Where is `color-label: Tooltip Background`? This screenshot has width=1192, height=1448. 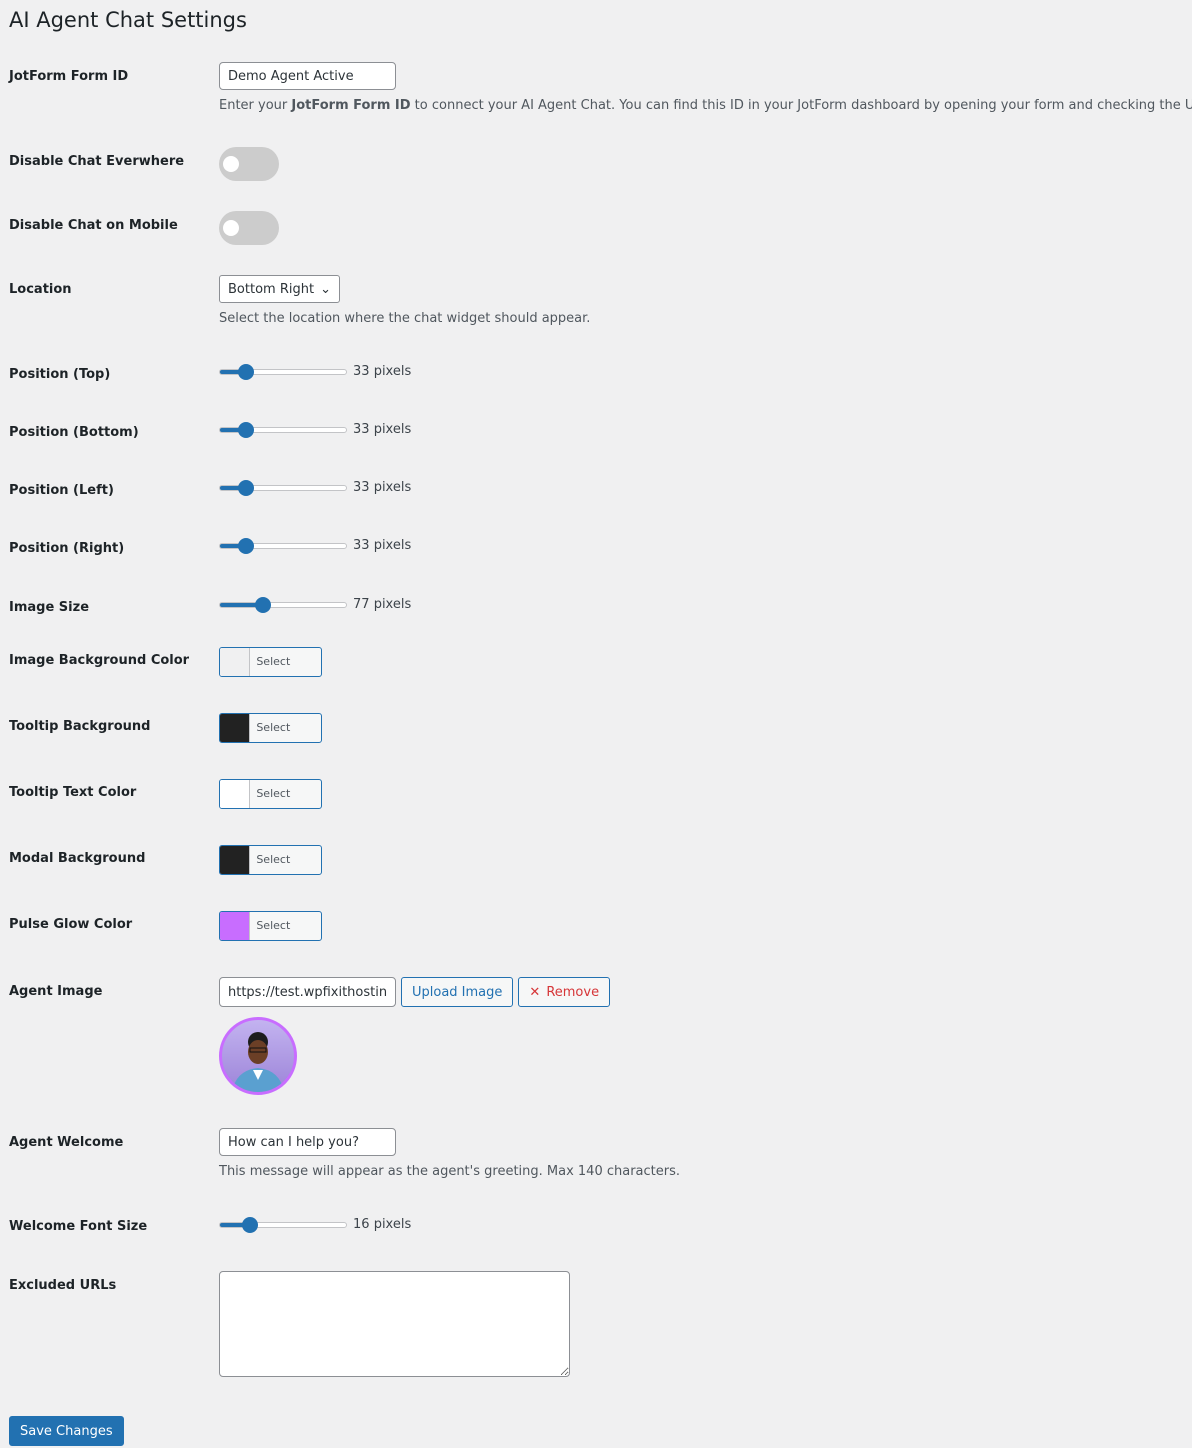
color-label: Tooltip Background is located at coordinates (80, 726).